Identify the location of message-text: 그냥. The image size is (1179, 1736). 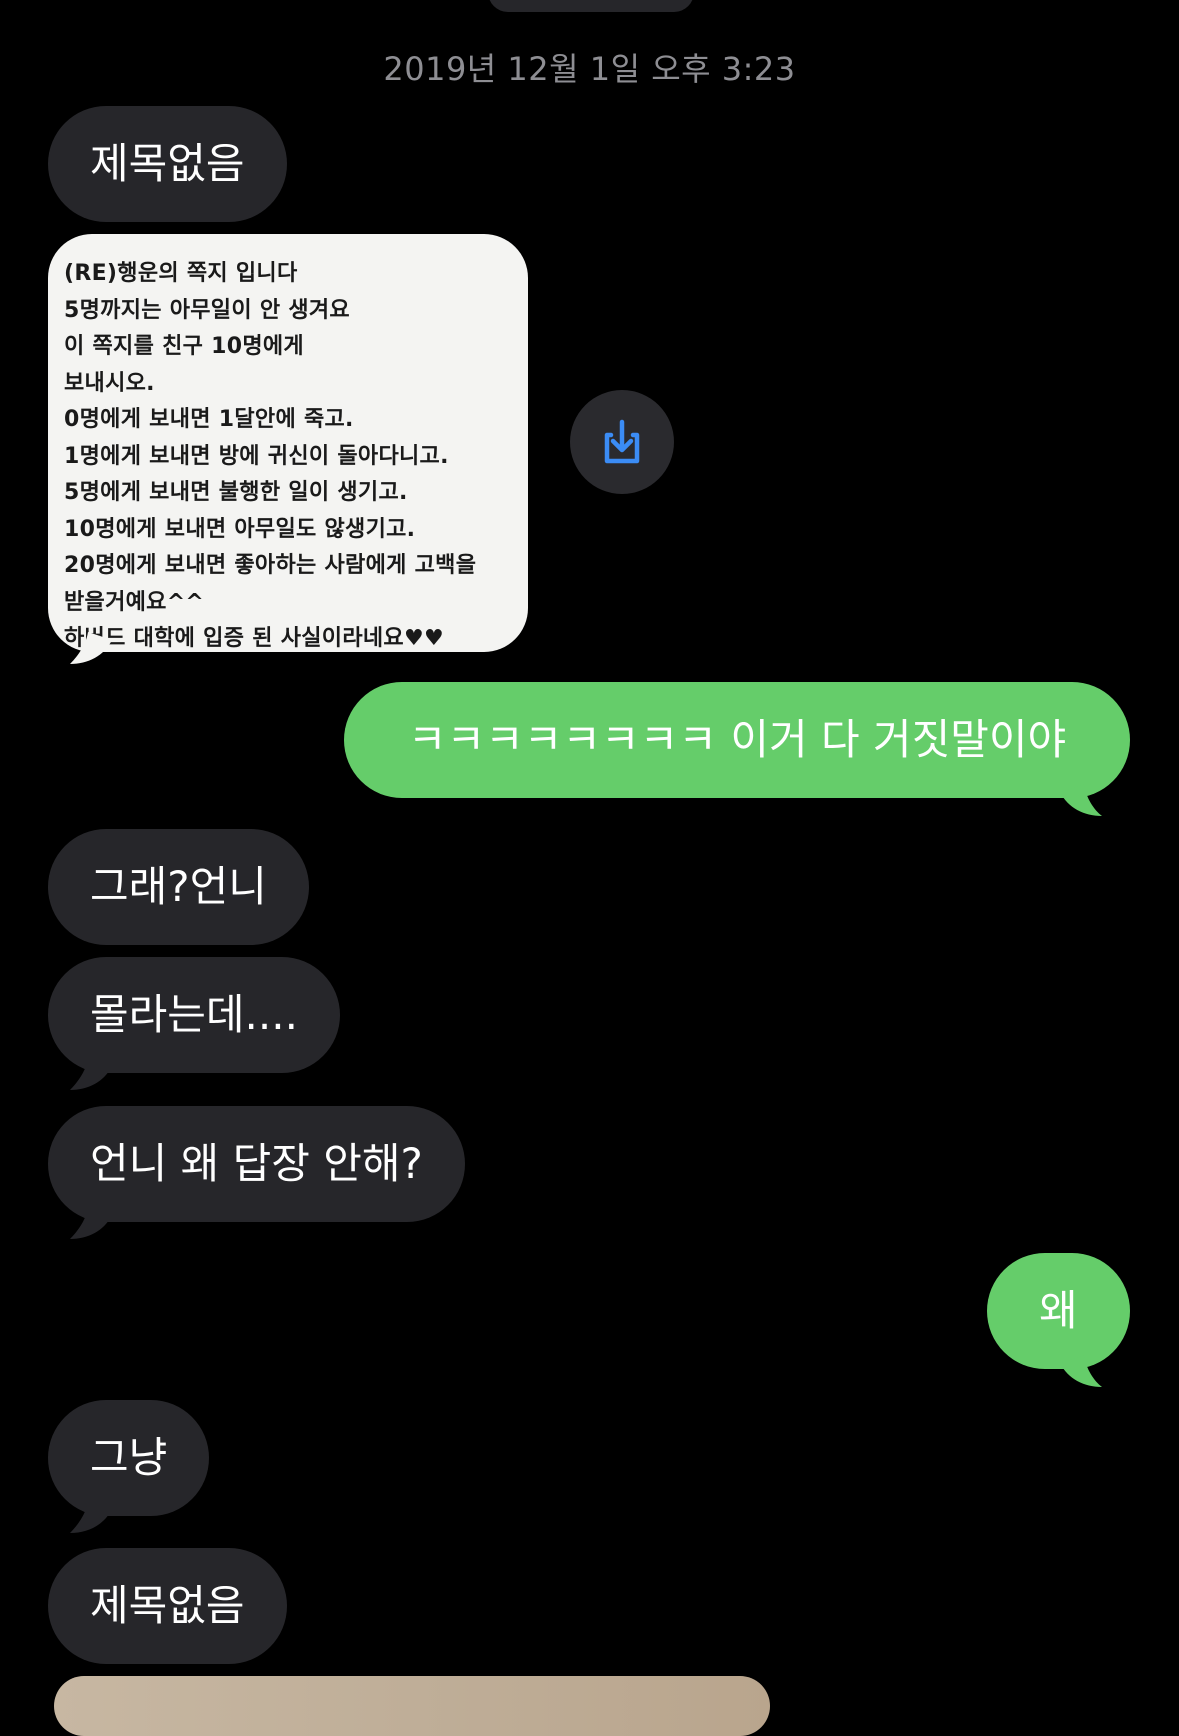
(129, 1457).